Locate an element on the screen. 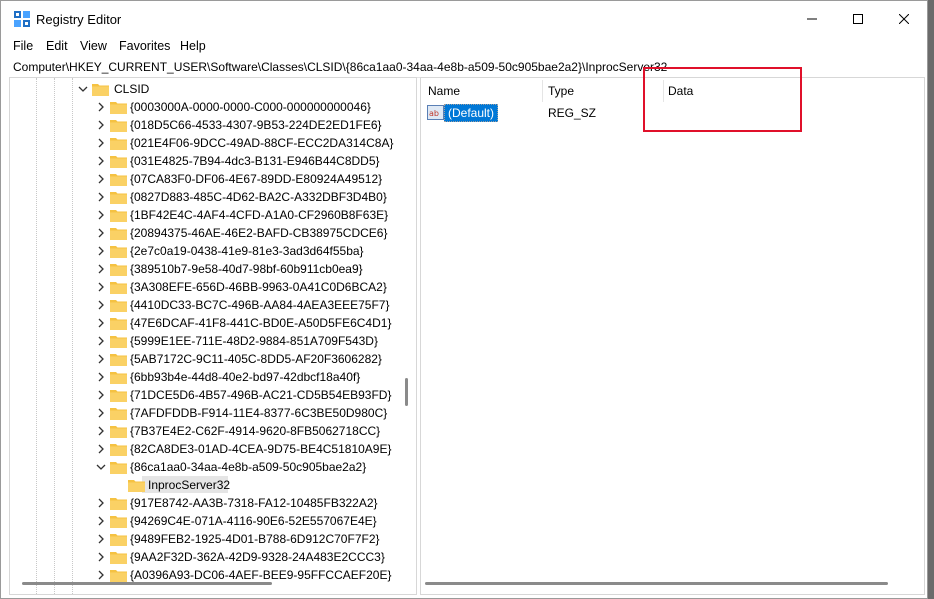 This screenshot has width=934, height=599. tree-item-key: {20894375-46AE-46E2-BAFD-CB38975CDCE6} is located at coordinates (213, 233).